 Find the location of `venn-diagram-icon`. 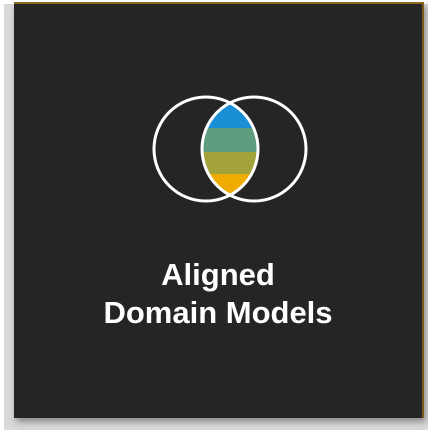

venn-diagram-icon is located at coordinates (230, 149).